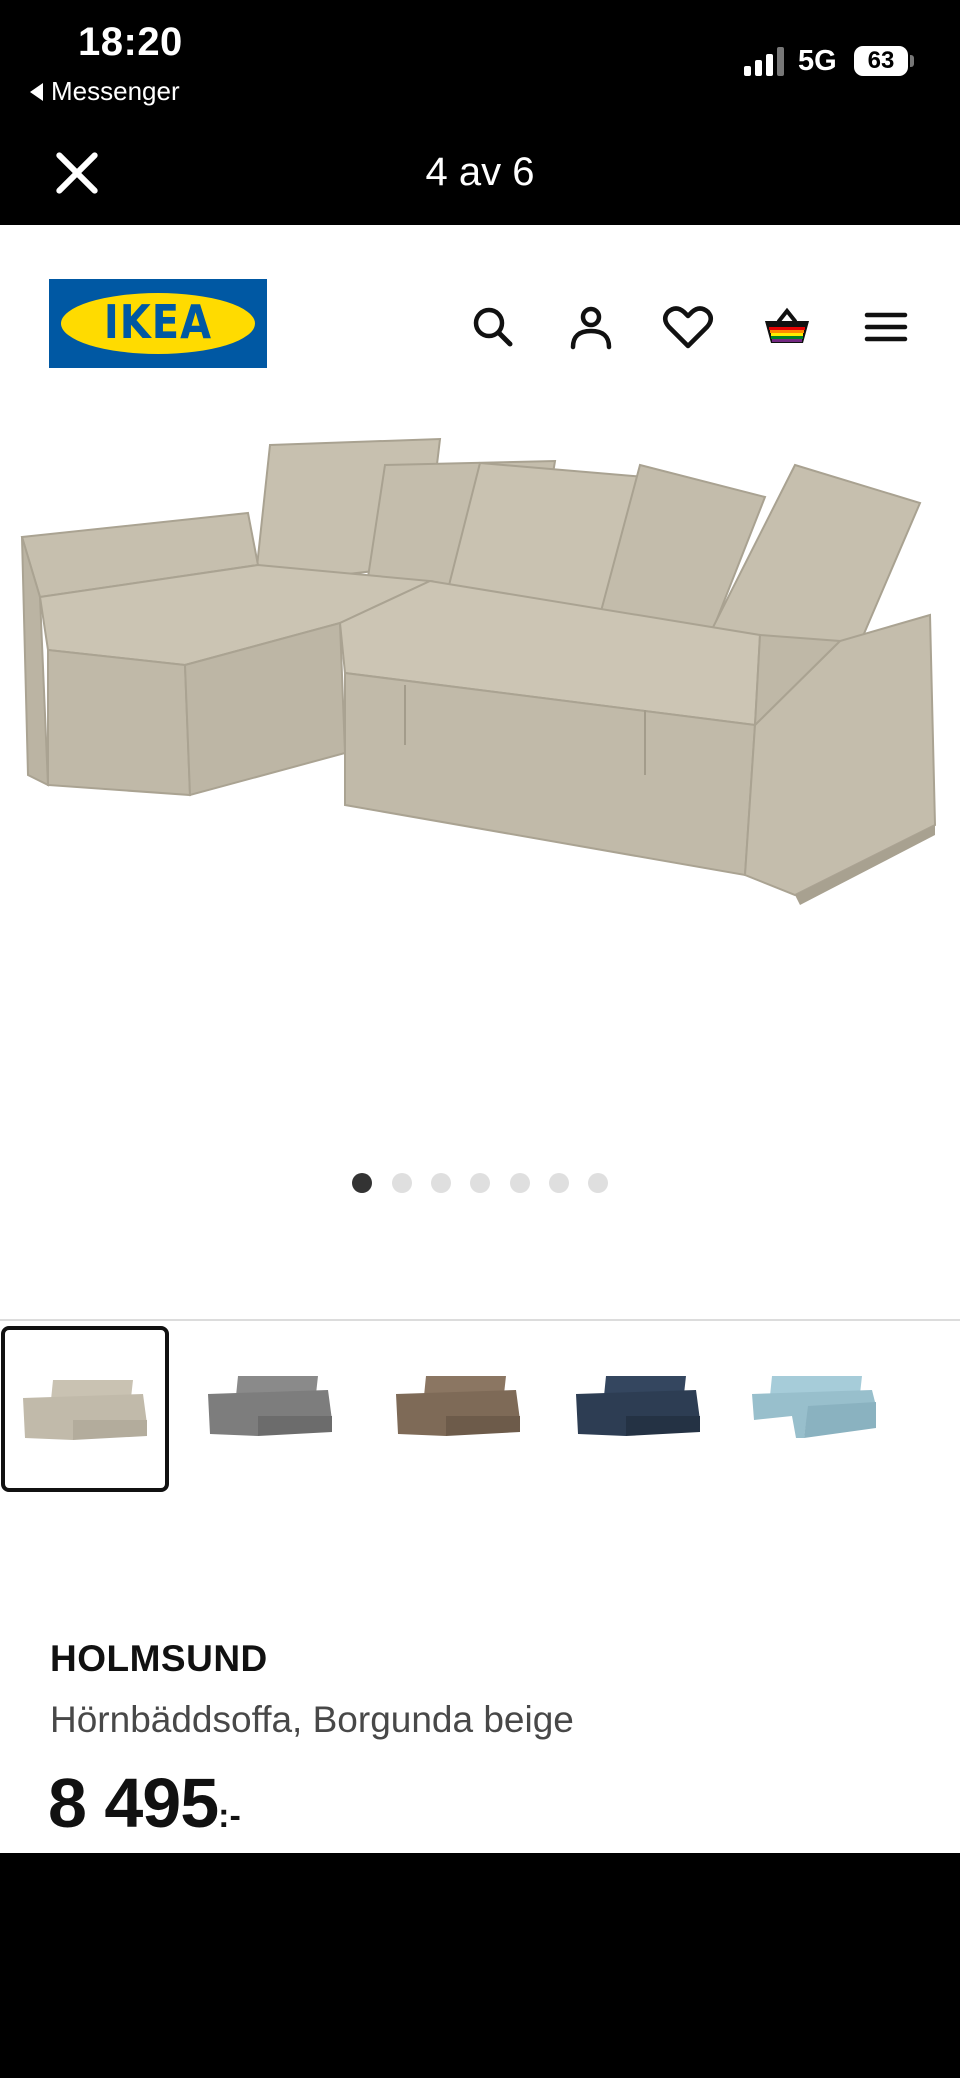  Describe the element at coordinates (886, 327) in the screenshot. I see `menu-icon` at that location.